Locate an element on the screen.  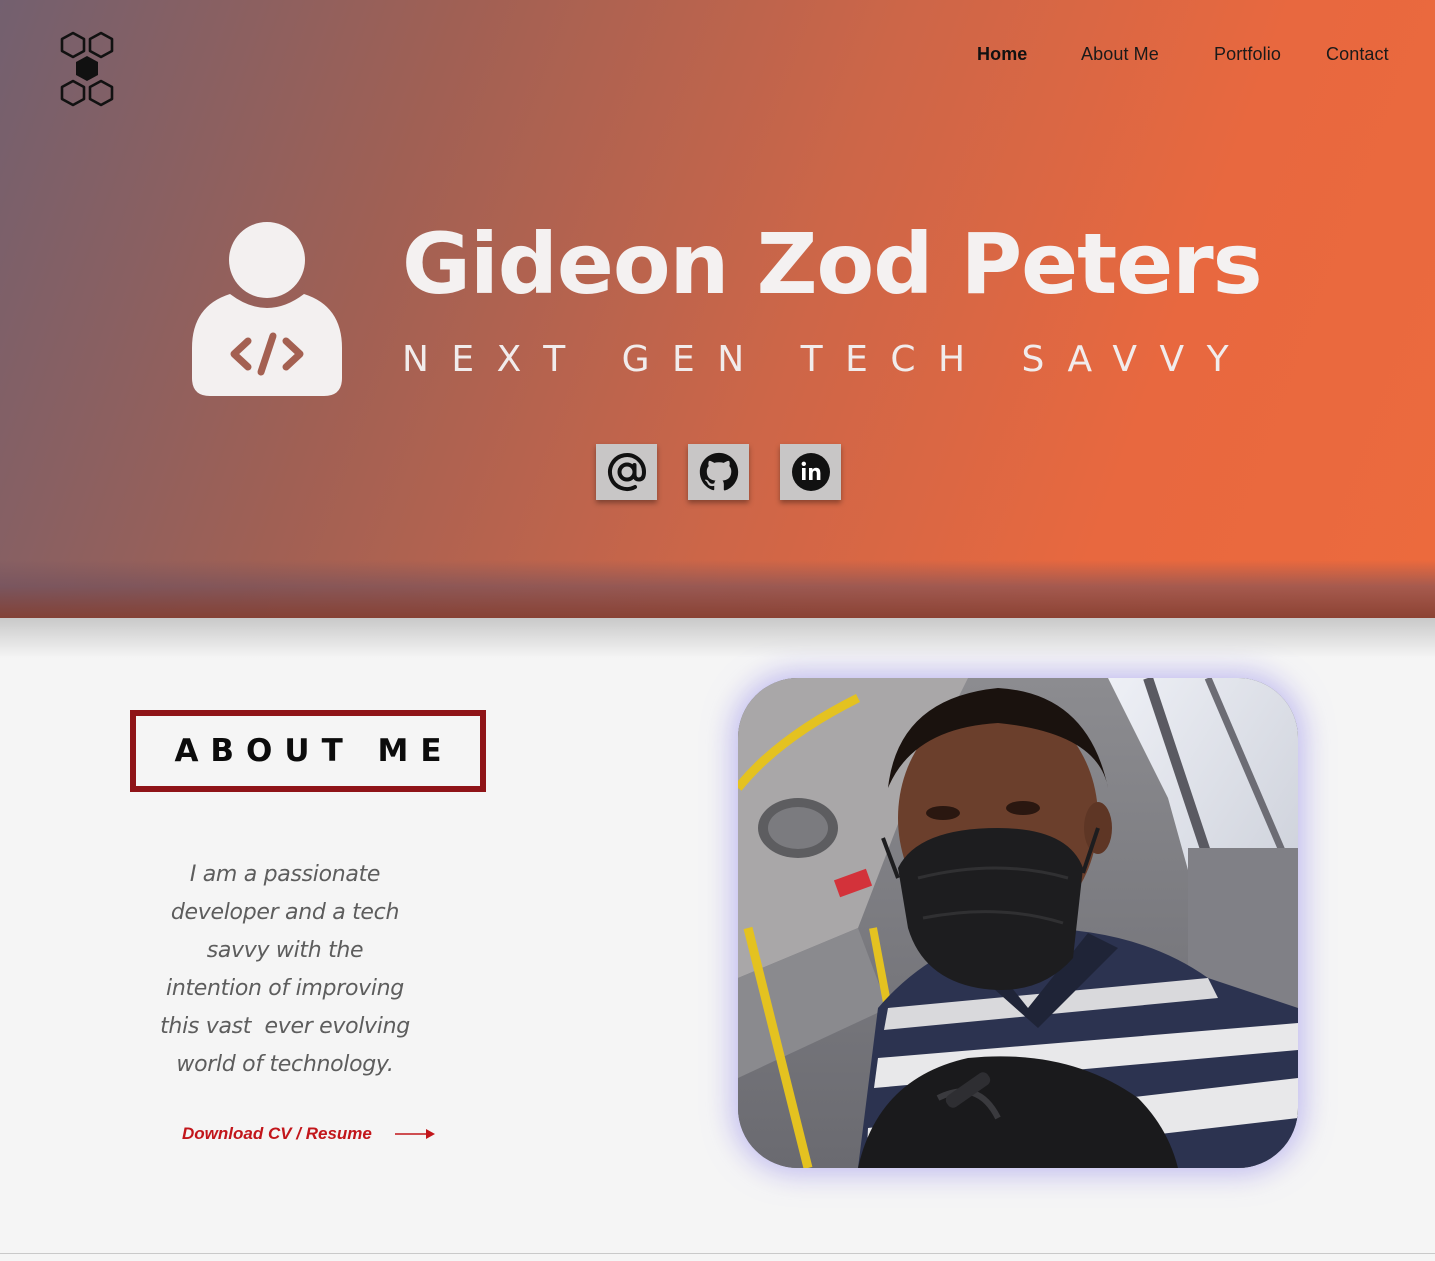
about-title-frame: ABOUT ME is located at coordinates (308, 751).